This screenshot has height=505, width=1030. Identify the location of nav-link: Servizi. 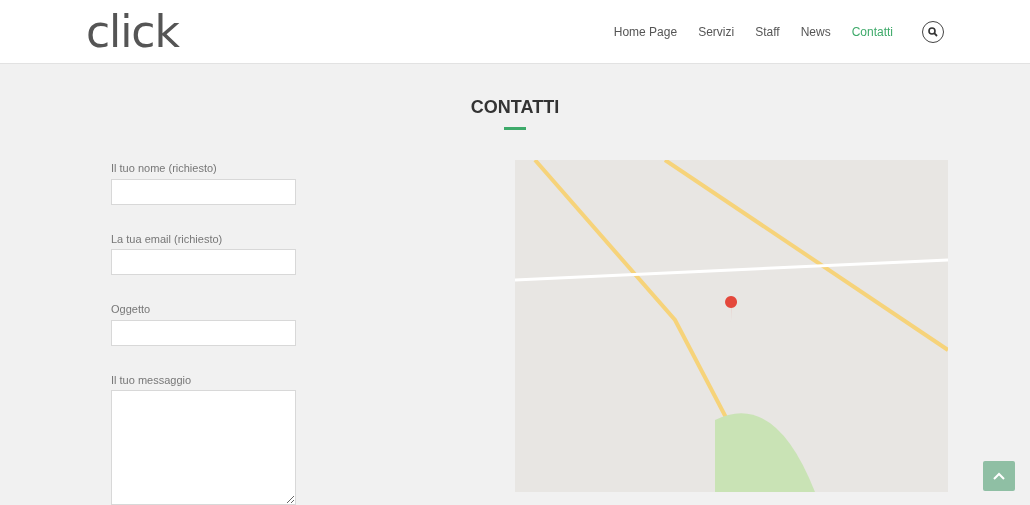
(716, 31).